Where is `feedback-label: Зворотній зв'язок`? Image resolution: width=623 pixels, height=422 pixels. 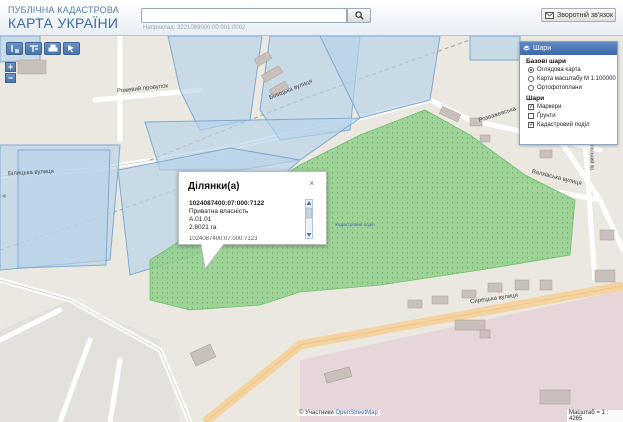 feedback-label: Зворотній зв'язок is located at coordinates (585, 15).